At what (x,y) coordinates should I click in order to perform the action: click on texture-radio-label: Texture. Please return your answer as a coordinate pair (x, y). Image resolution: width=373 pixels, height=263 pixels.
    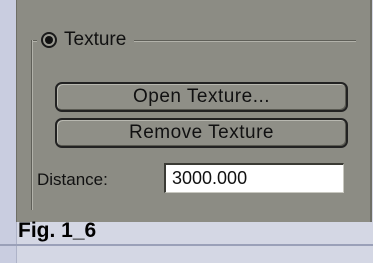
    Looking at the image, I should click on (95, 39).